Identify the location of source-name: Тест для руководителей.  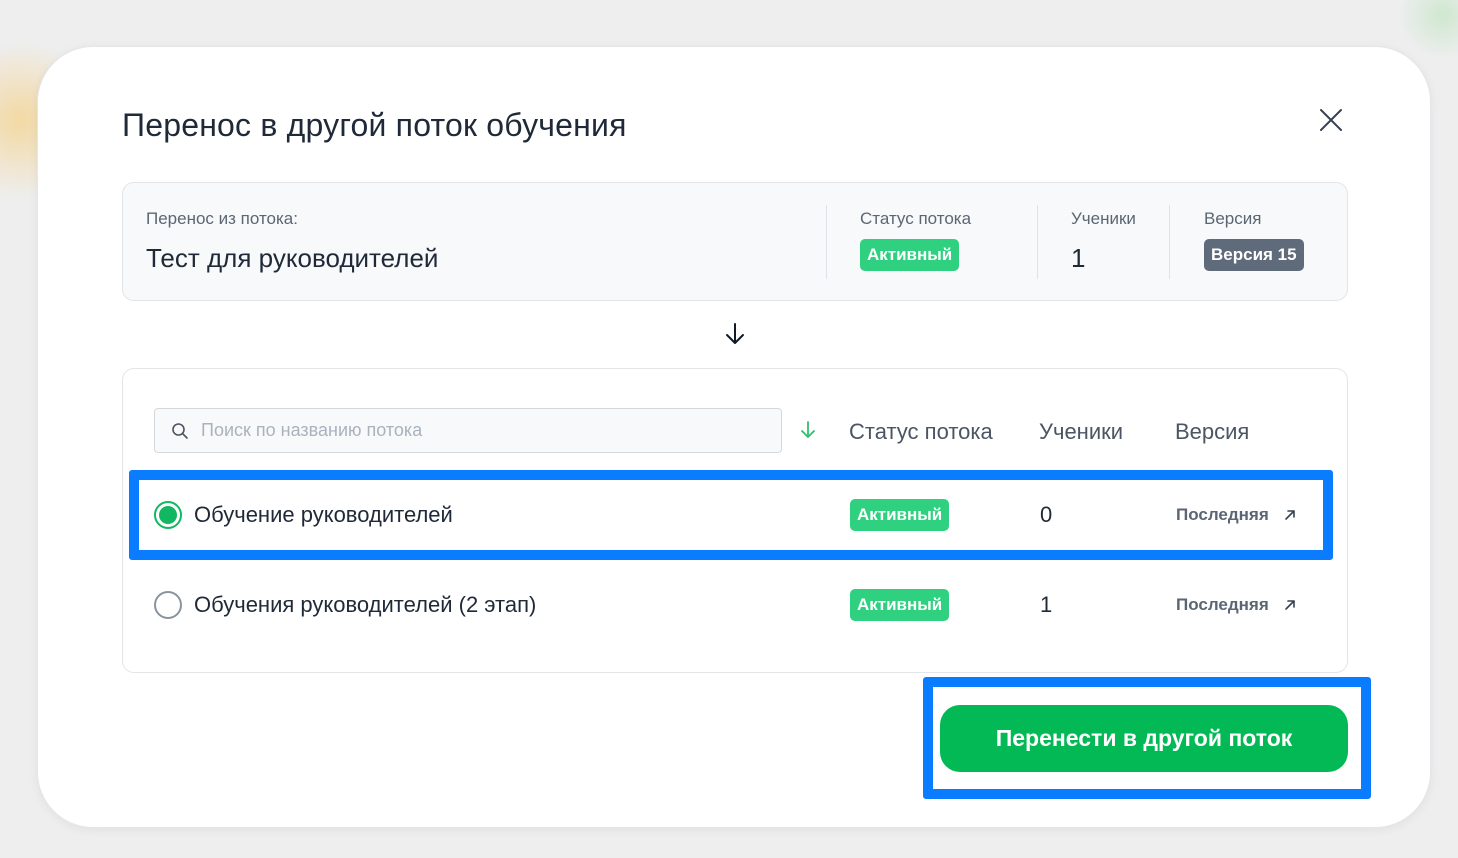
(292, 258).